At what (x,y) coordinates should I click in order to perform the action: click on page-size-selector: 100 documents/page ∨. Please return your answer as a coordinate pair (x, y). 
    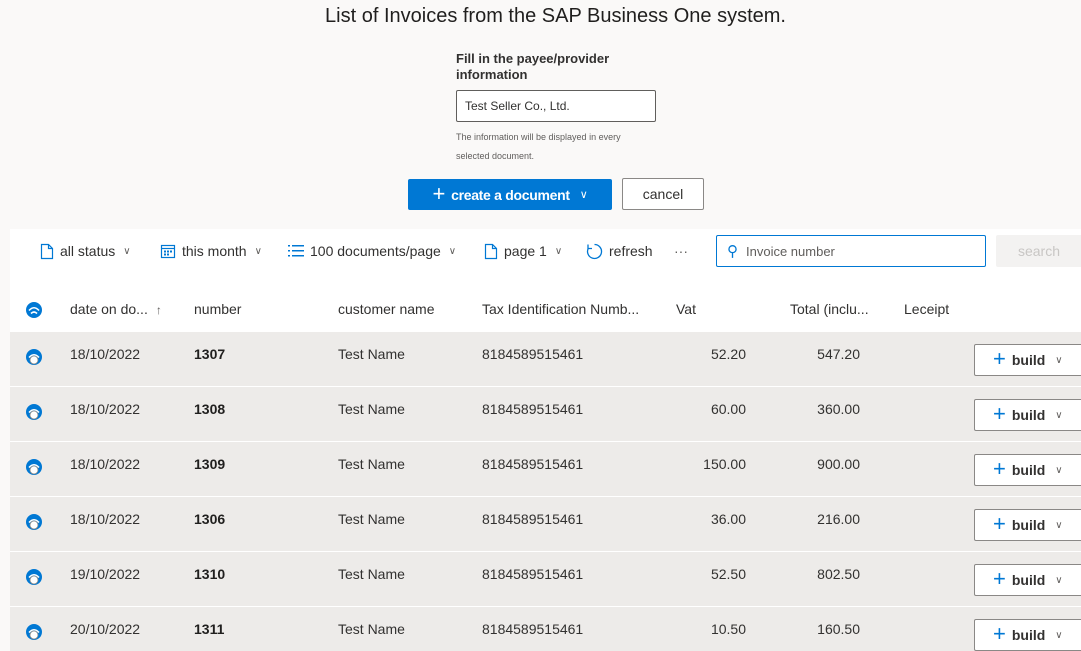
    Looking at the image, I should click on (372, 251).